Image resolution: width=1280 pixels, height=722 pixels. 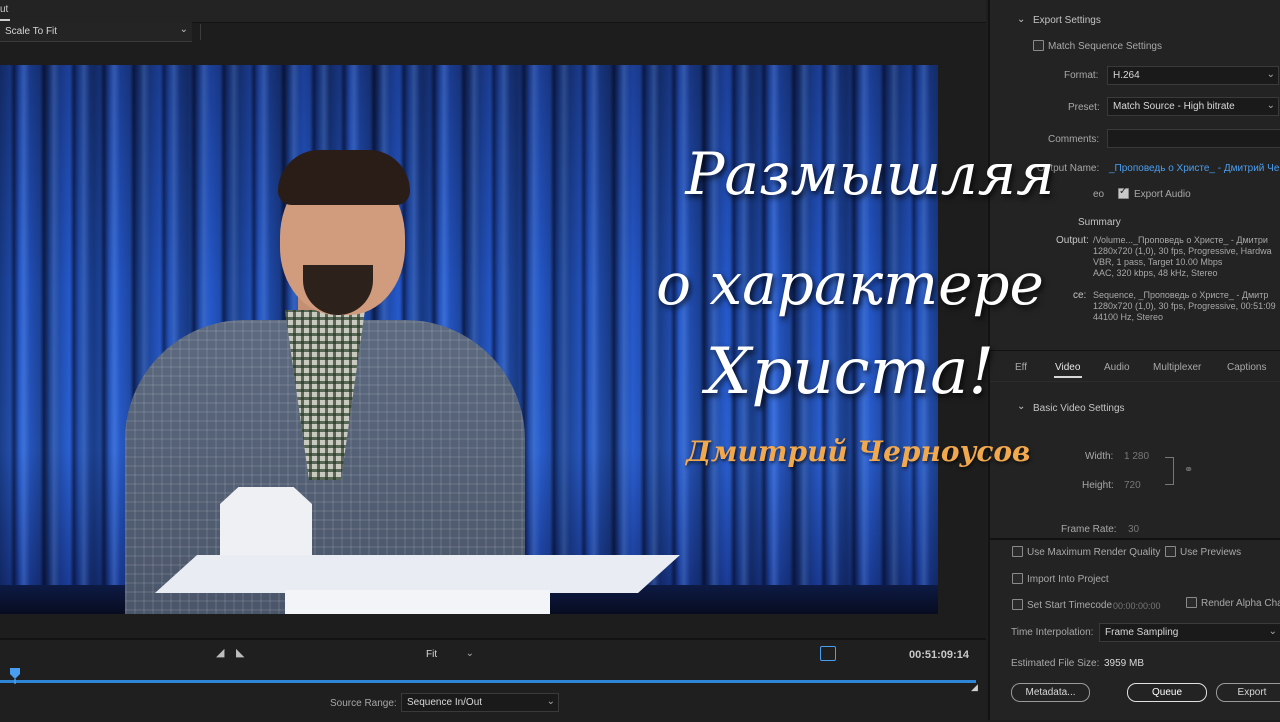 I want to click on preset-dropdown: Match Source - High bitrate ⌄, so click(x=1193, y=106).